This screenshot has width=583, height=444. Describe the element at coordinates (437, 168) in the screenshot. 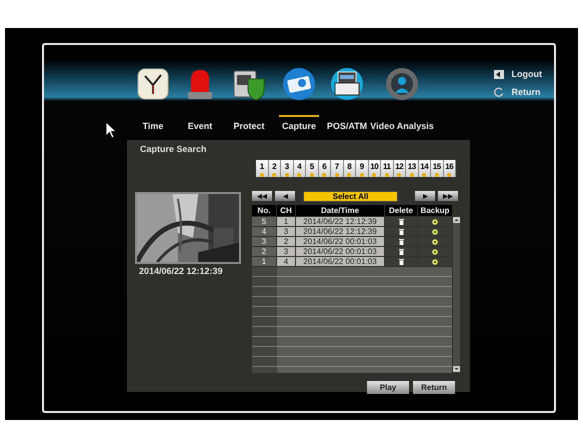

I see `channel-button: 15` at that location.